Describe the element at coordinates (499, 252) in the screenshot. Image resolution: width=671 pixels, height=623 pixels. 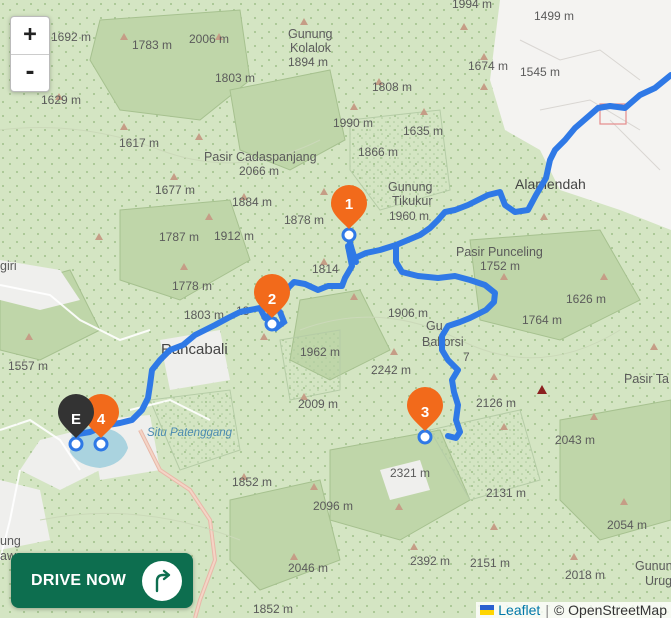
I see `label-pasir-punceling: Pasir Punceling` at that location.